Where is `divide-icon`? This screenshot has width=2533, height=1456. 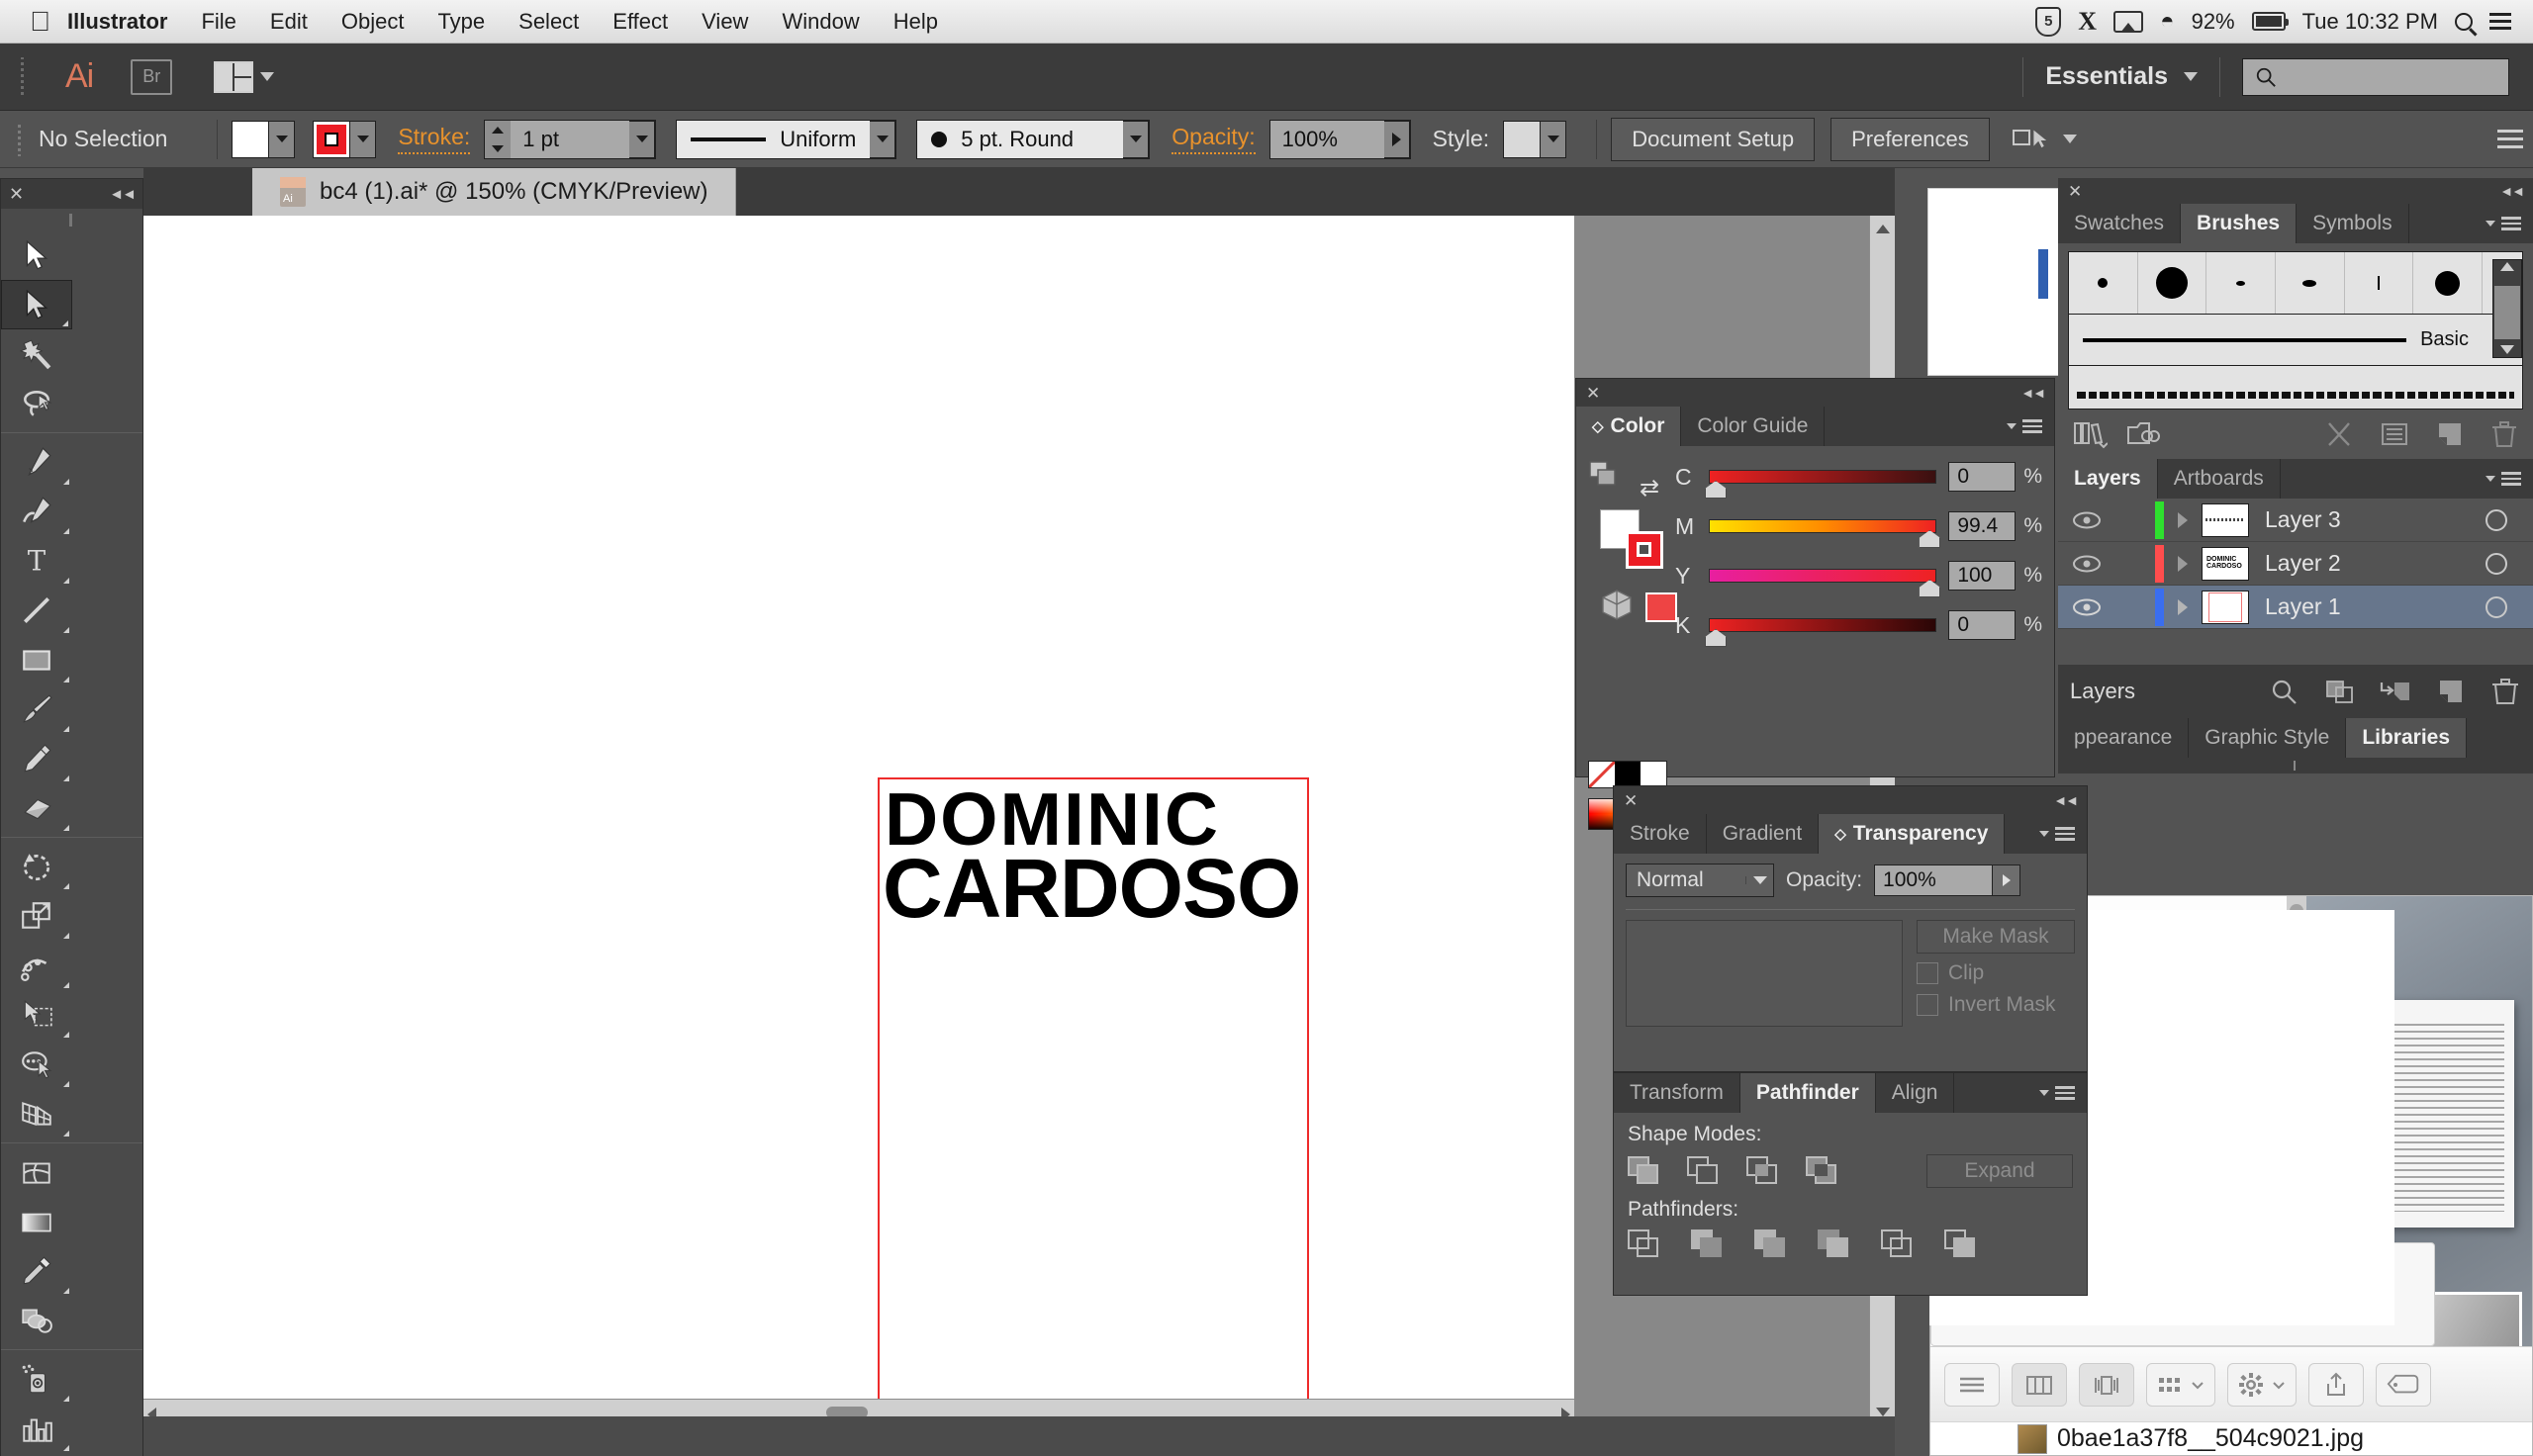 divide-icon is located at coordinates (1643, 1244).